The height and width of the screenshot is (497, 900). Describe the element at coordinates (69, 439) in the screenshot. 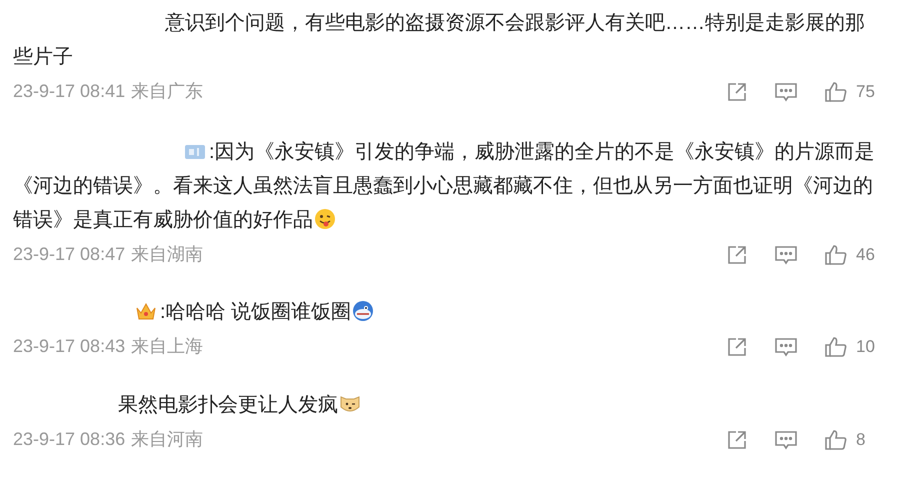

I see `comment-time: 23-9-17 08:36` at that location.